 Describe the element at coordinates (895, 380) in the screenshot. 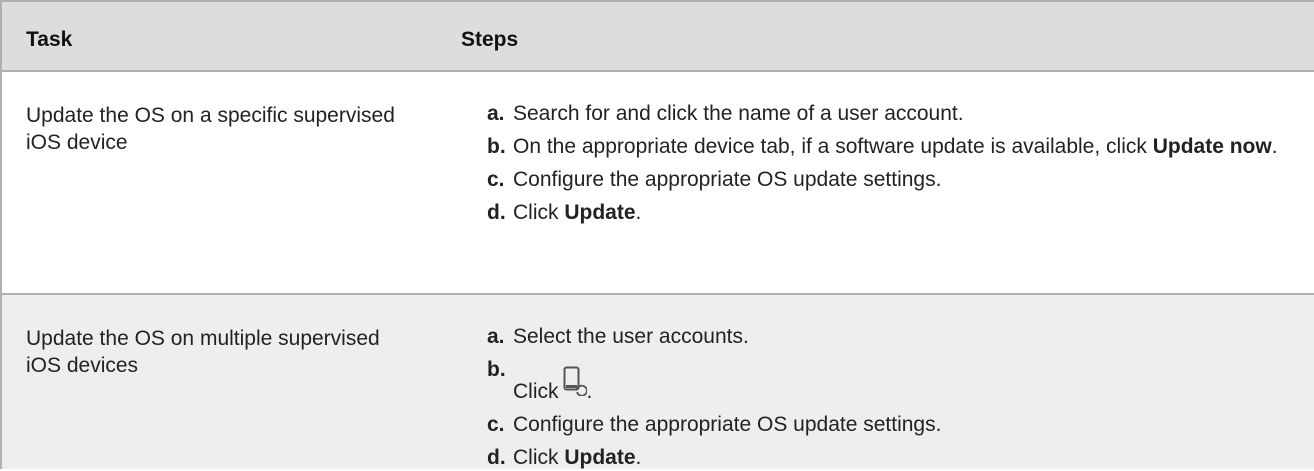

I see `step-text: Click .` at that location.